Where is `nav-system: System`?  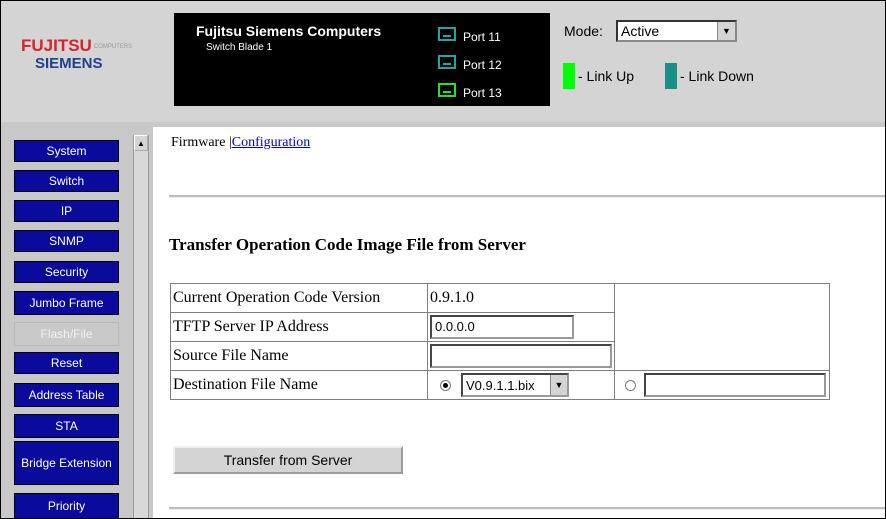 nav-system: System is located at coordinates (66, 151).